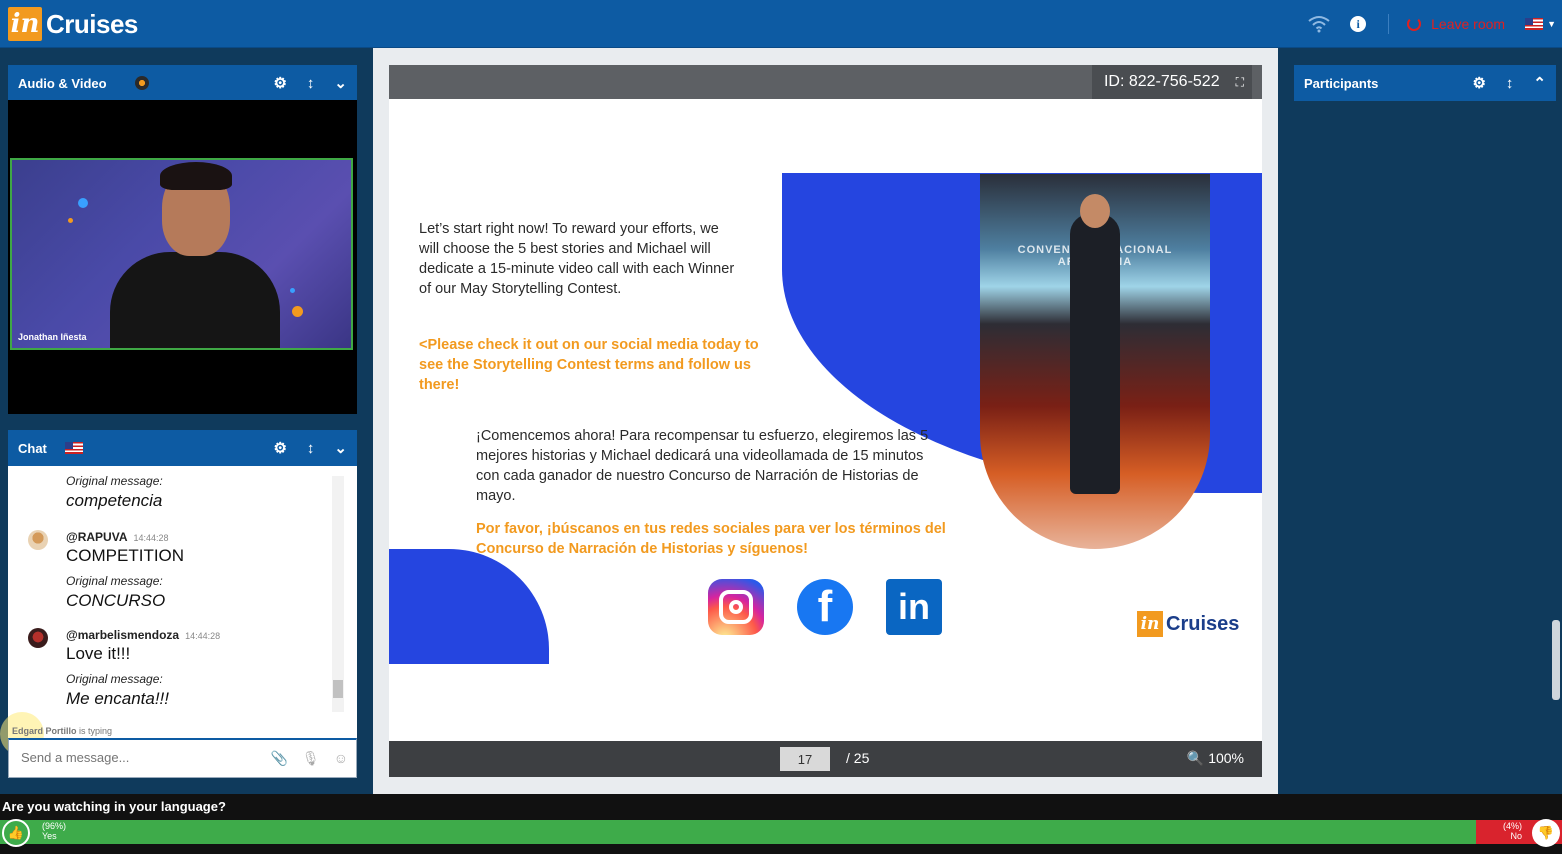  Describe the element at coordinates (825, 82) in the screenshot. I see `slide-toolbar-top: ID: 822-756-522 ⛶` at that location.